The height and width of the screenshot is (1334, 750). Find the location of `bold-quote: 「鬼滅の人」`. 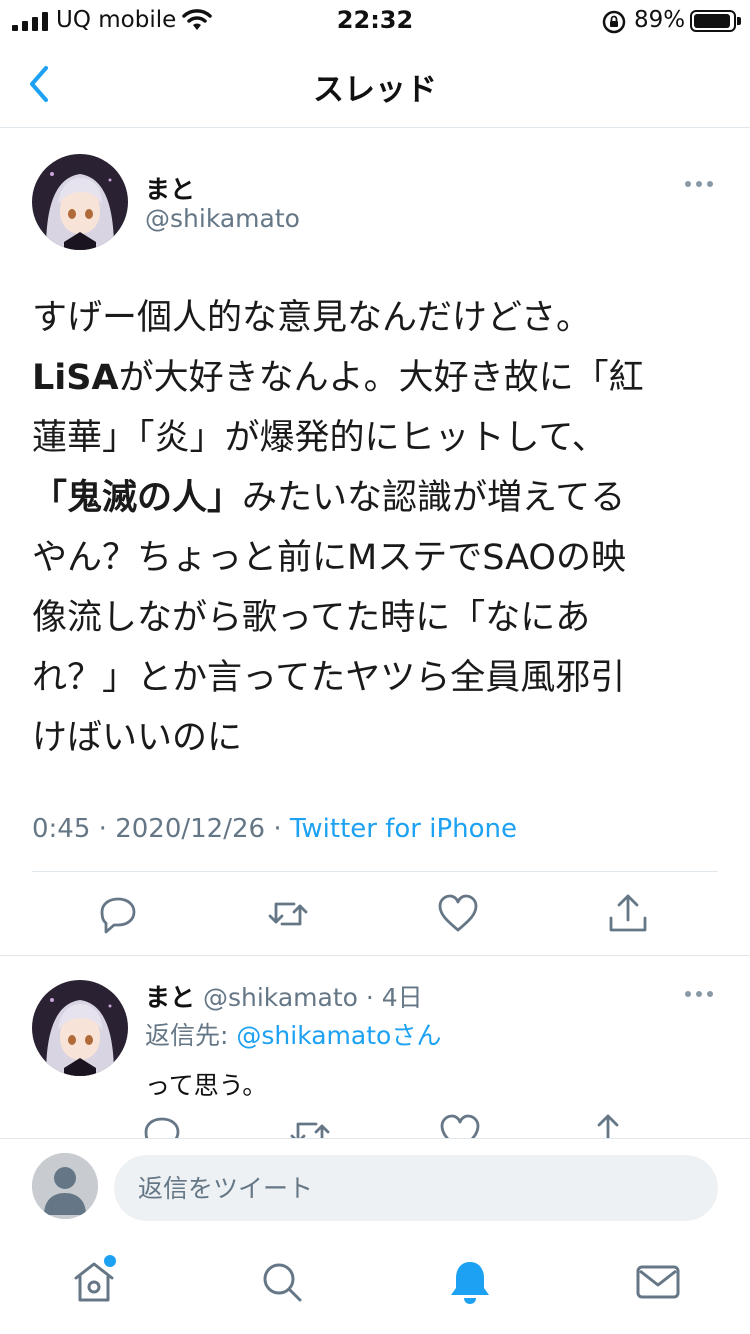

bold-quote: 「鬼滅の人」 is located at coordinates (137, 498).